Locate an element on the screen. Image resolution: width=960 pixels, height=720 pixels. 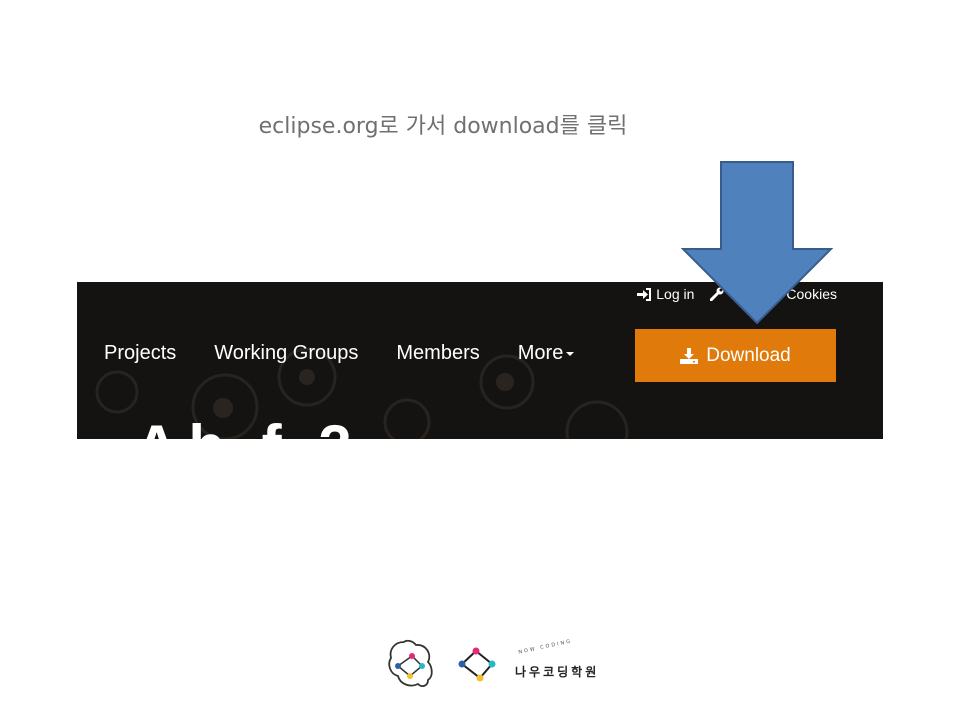
brand-name: 나우코딩학원 is located at coordinates (557, 672).